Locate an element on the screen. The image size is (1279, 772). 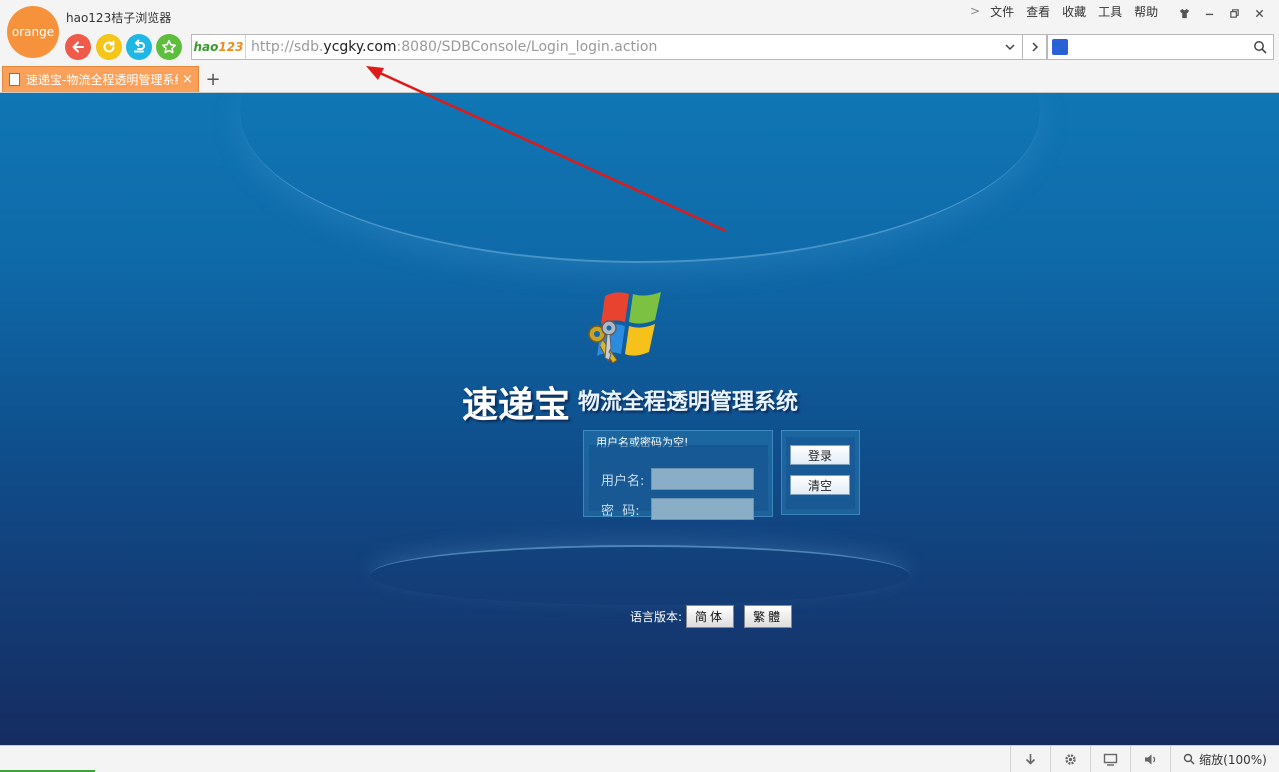
tab-login-page: 速递宝-物流全程透明管理系统 × is located at coordinates (100, 79).